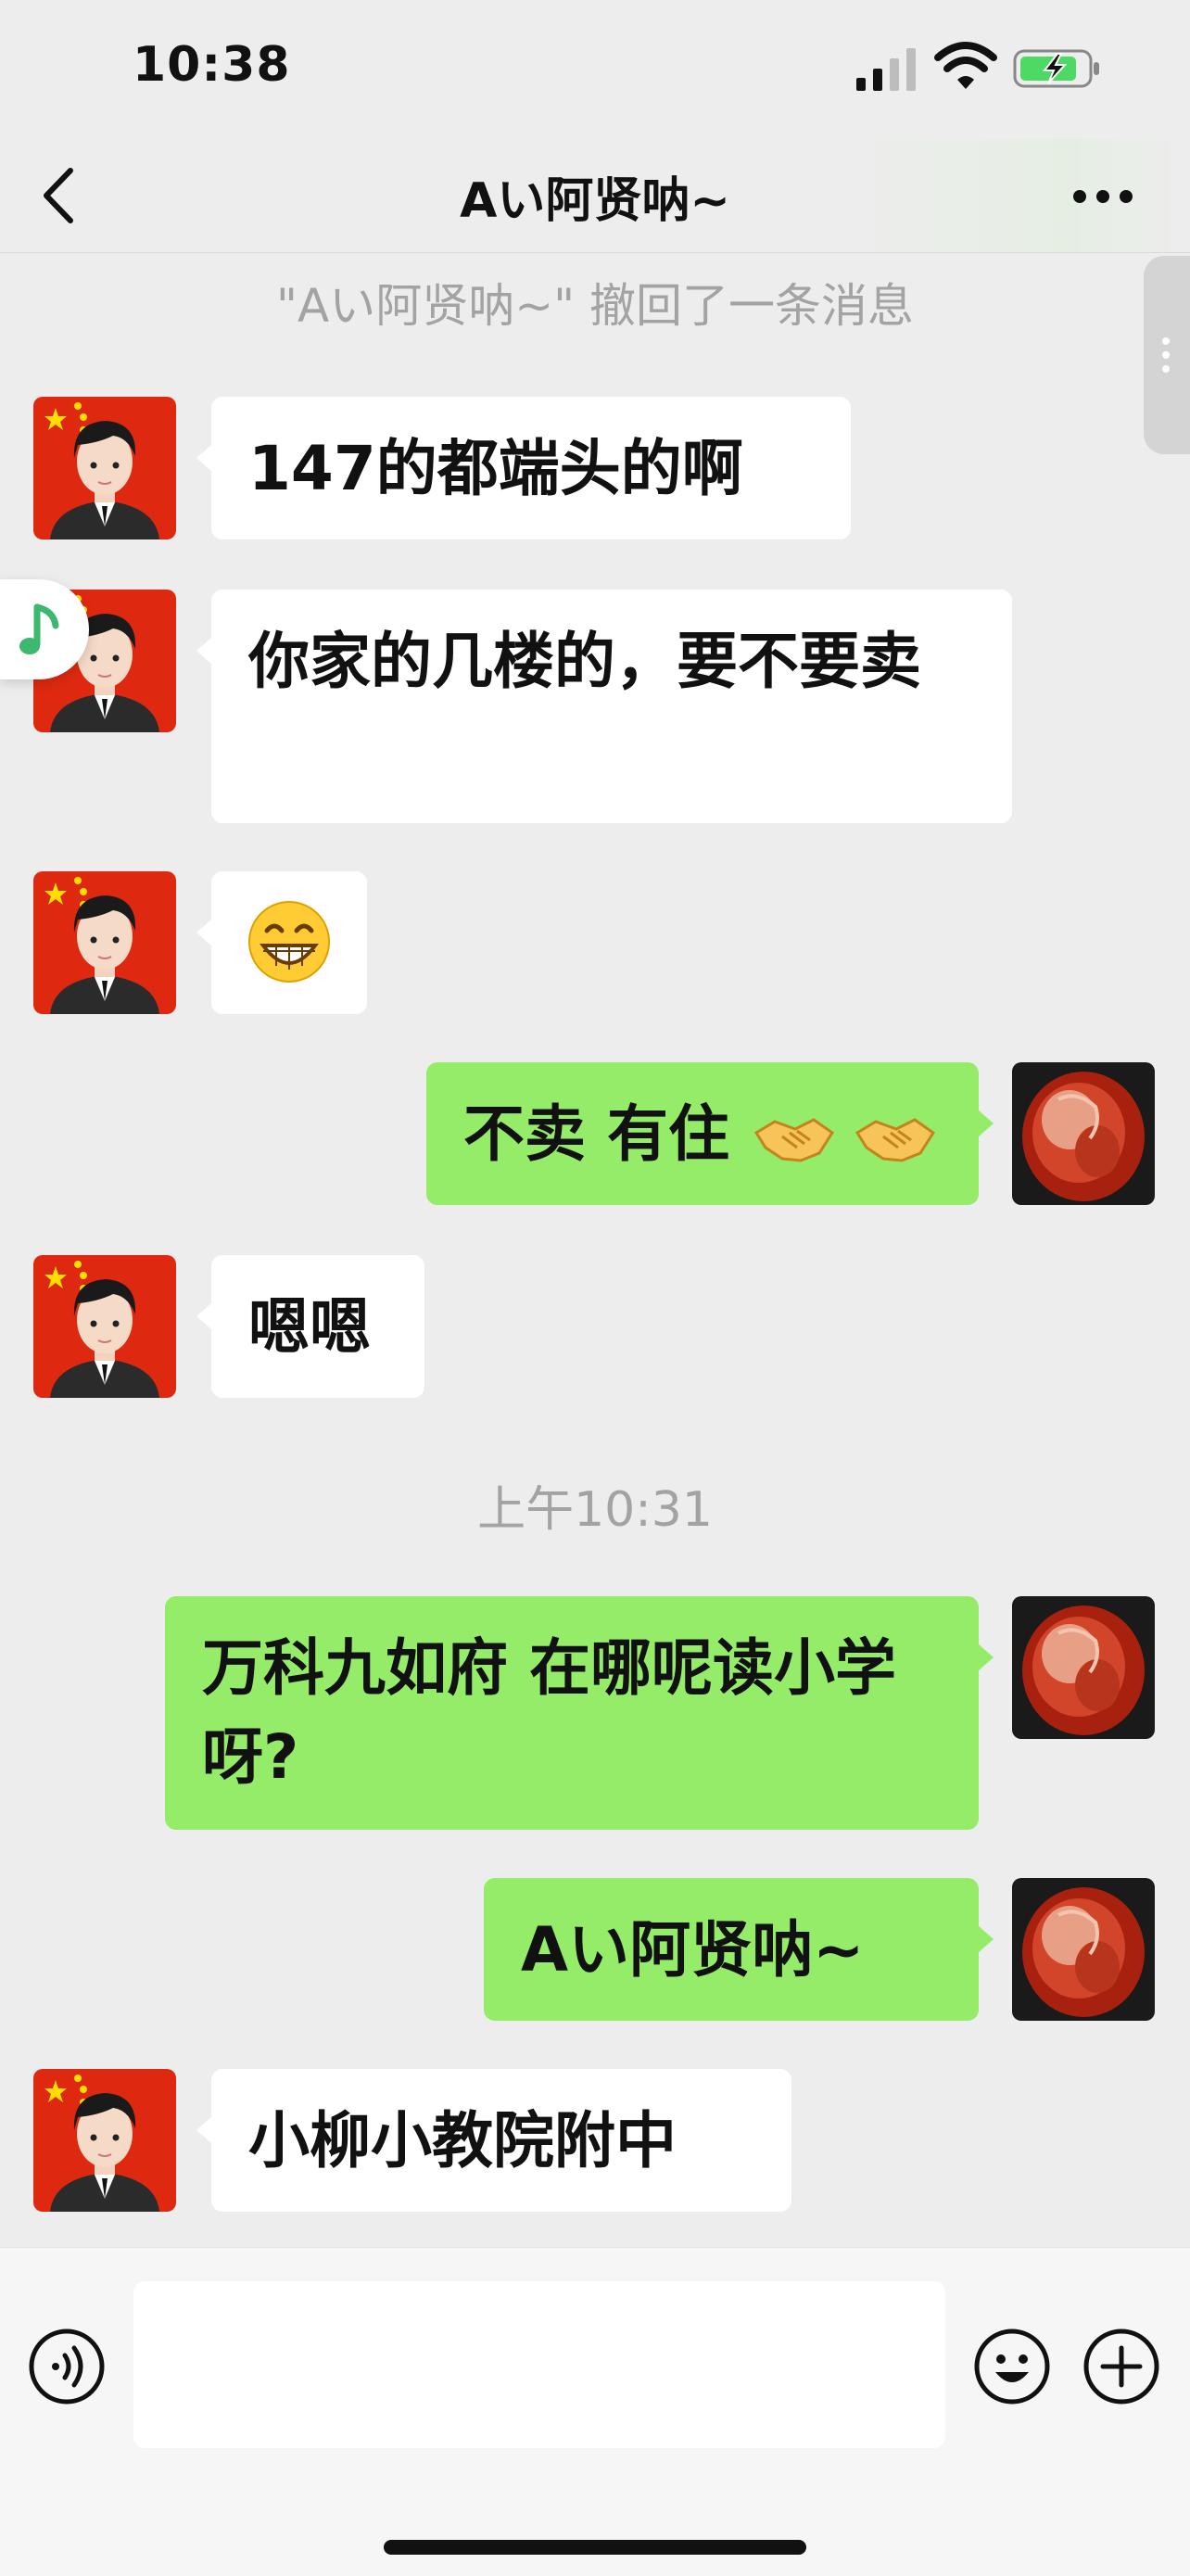  Describe the element at coordinates (965, 65) in the screenshot. I see `wifi-icon` at that location.